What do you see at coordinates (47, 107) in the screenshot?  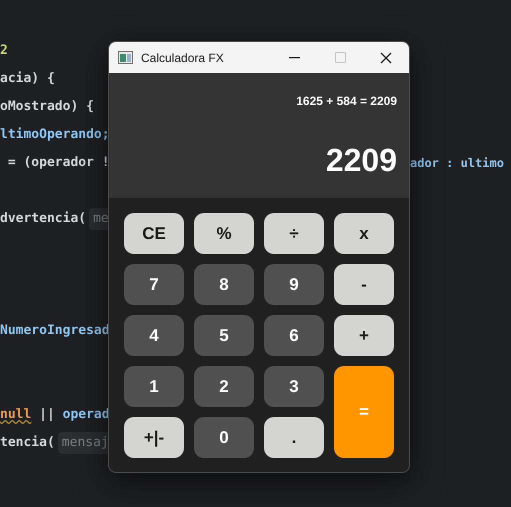 I see `code-line: oMostrado) {` at bounding box center [47, 107].